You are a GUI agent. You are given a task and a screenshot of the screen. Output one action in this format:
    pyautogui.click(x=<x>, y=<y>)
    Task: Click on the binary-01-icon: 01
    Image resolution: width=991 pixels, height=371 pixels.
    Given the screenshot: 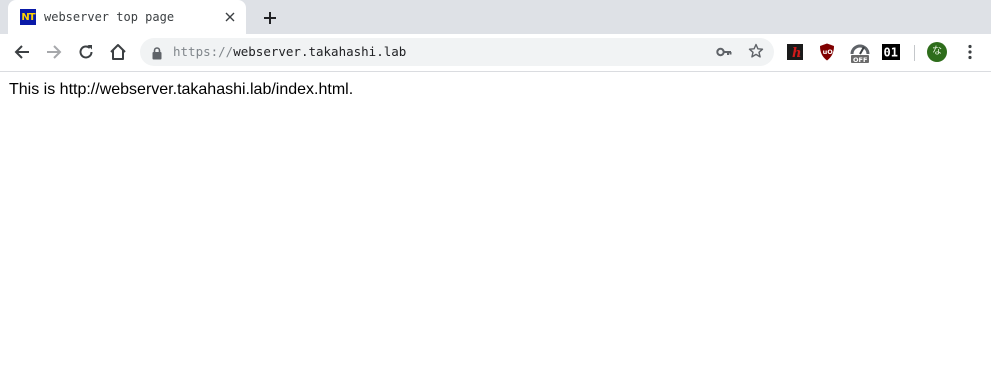 What is the action you would take?
    pyautogui.click(x=891, y=52)
    